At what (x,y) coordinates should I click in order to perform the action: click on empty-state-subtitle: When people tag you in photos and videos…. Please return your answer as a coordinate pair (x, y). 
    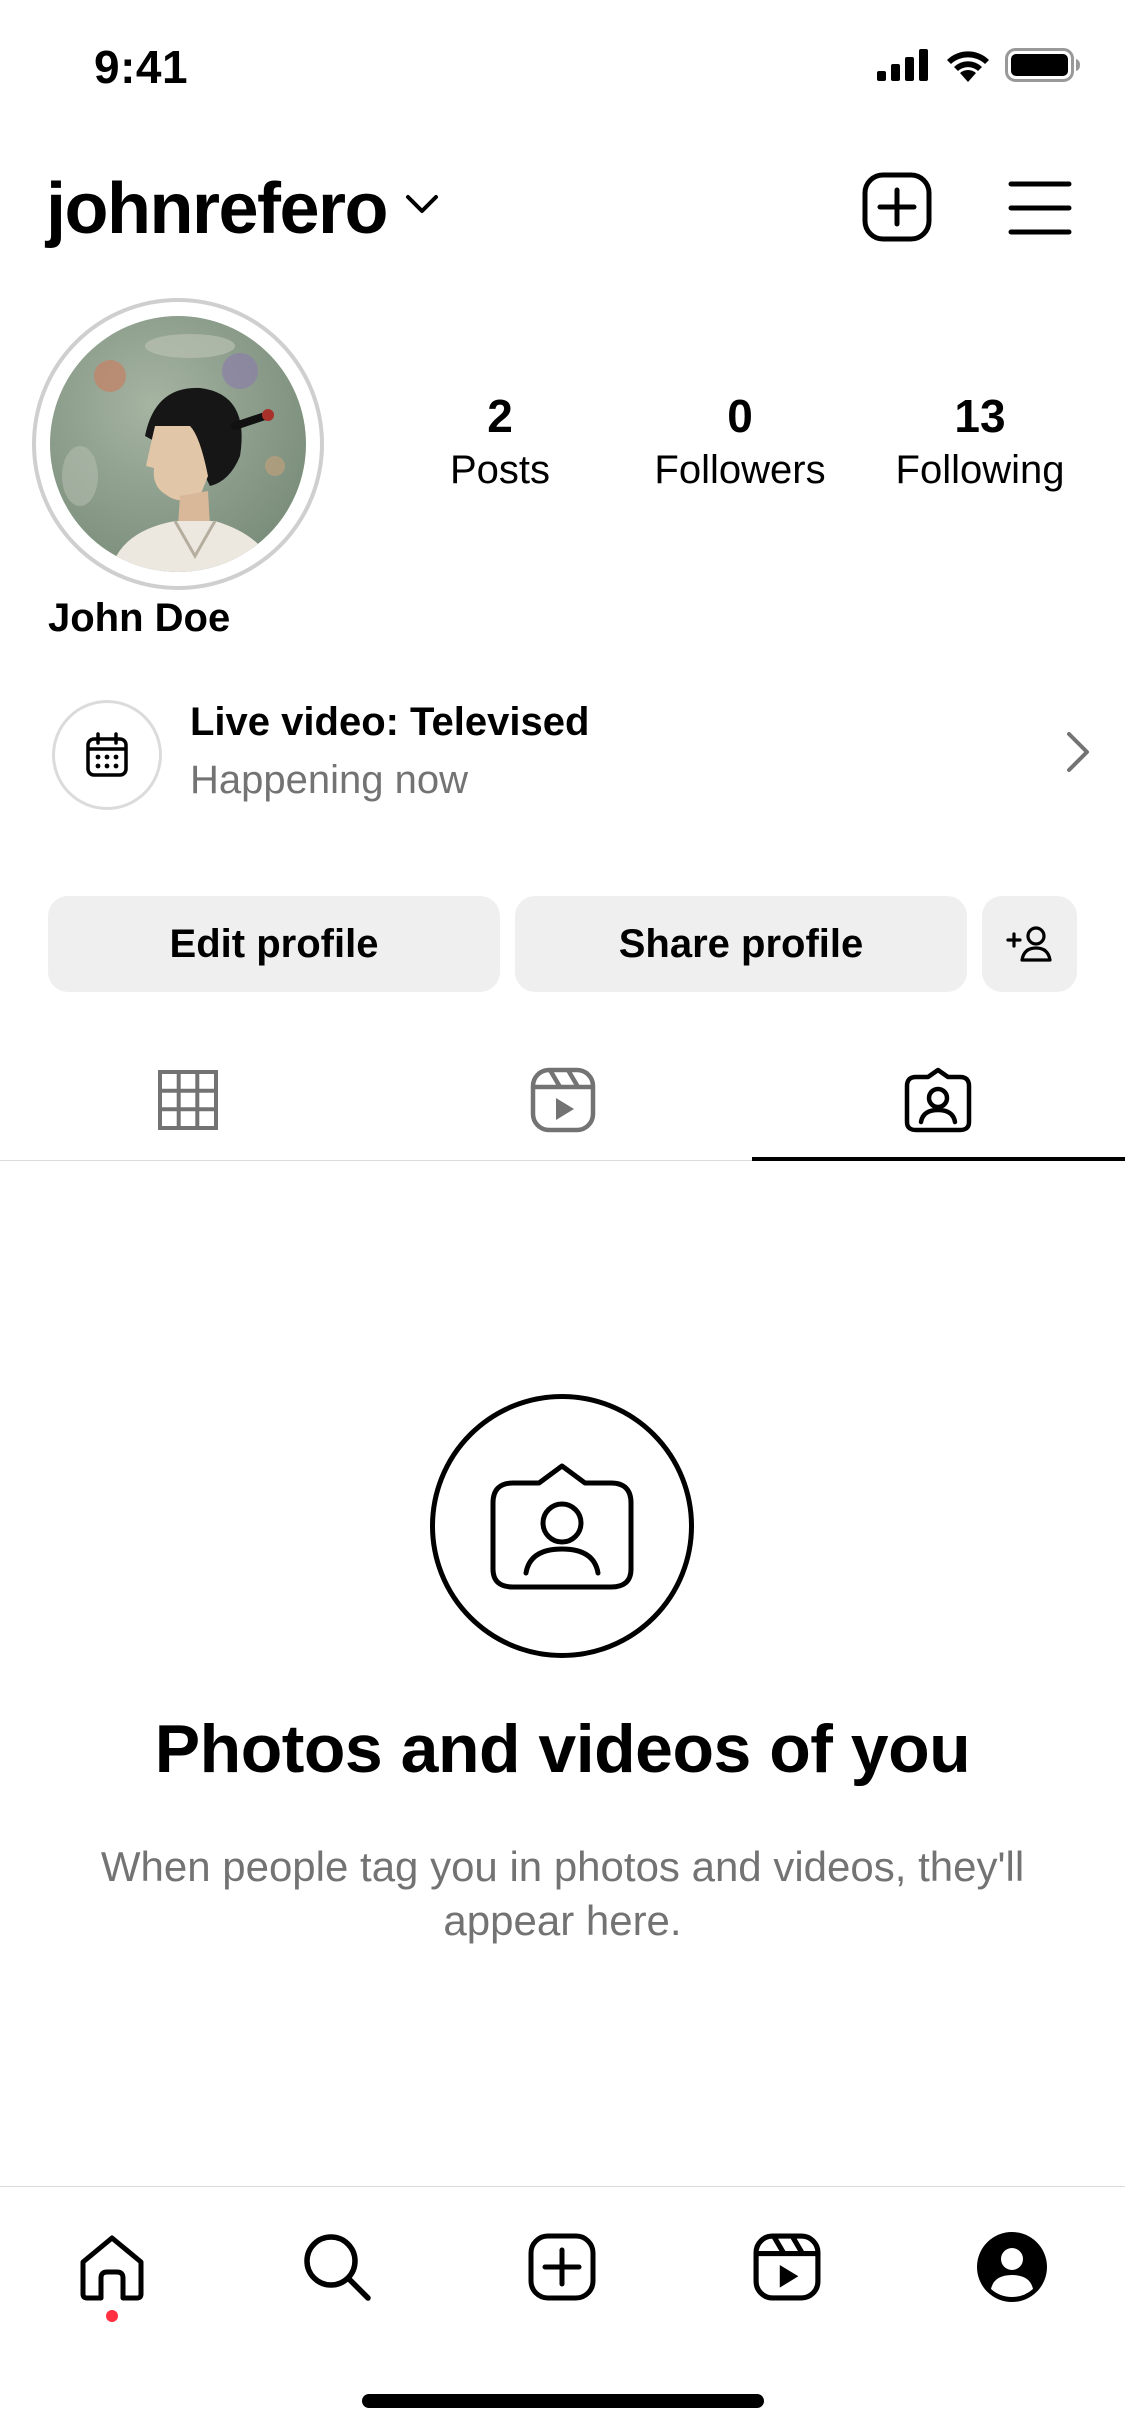
    Looking at the image, I should click on (562, 1893).